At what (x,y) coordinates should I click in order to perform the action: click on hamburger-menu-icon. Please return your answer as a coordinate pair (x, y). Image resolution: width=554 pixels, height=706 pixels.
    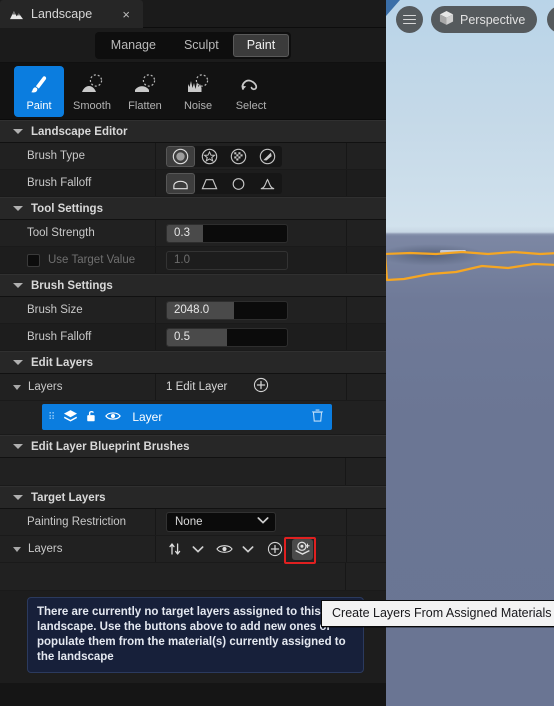
    Looking at the image, I should click on (409, 19).